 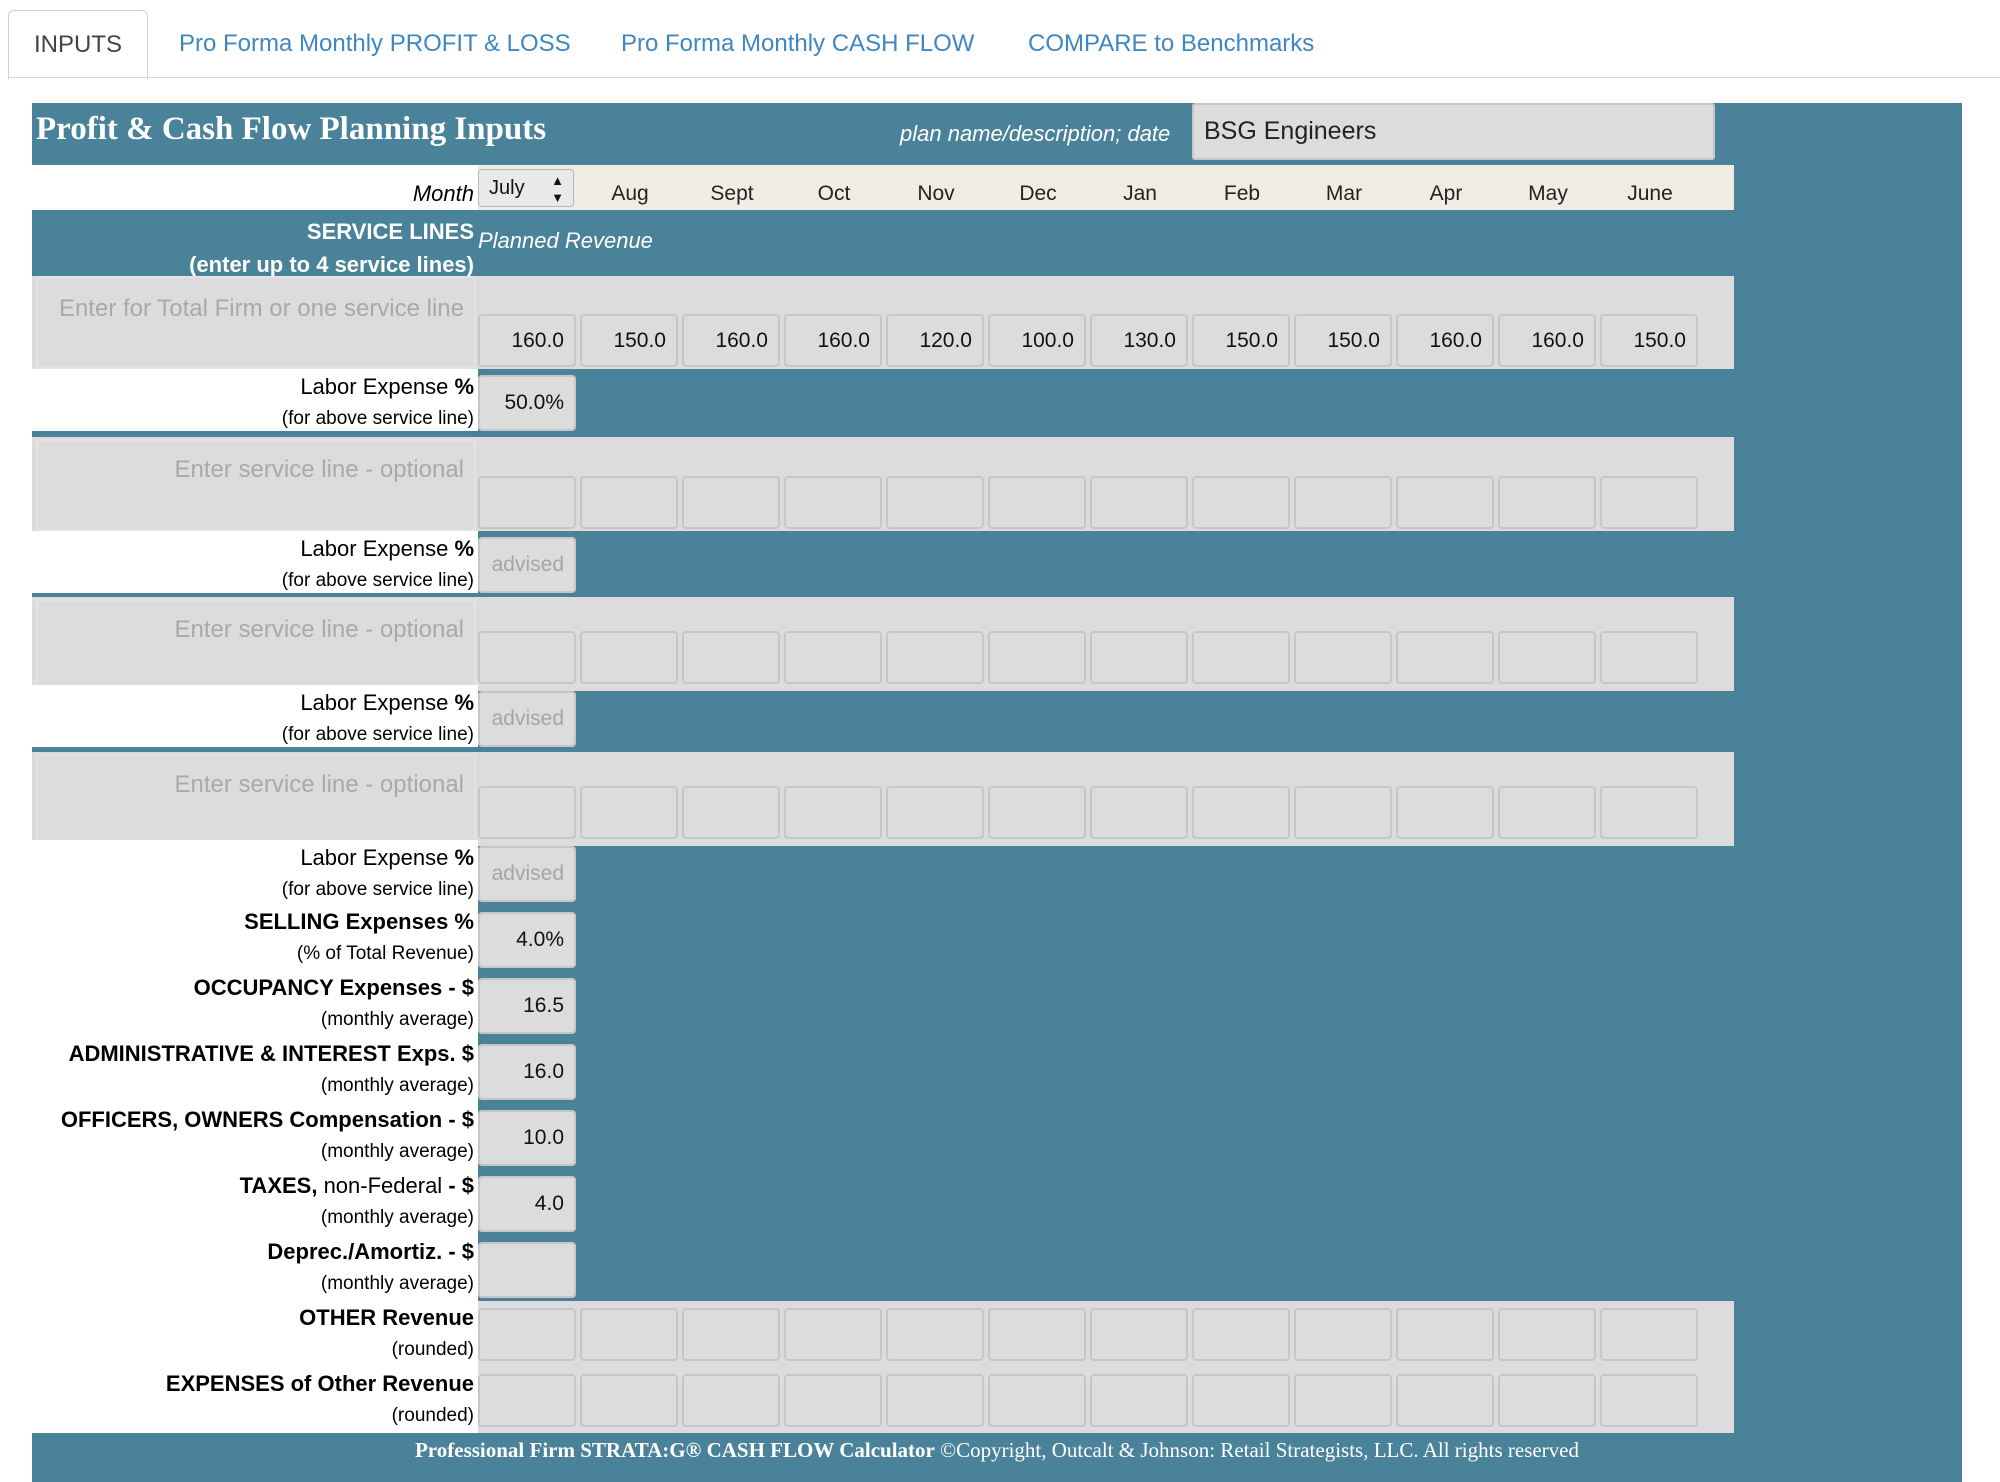 What do you see at coordinates (256, 322) in the screenshot?
I see `service-line-name-input: Enter for Total Firm or one service line` at bounding box center [256, 322].